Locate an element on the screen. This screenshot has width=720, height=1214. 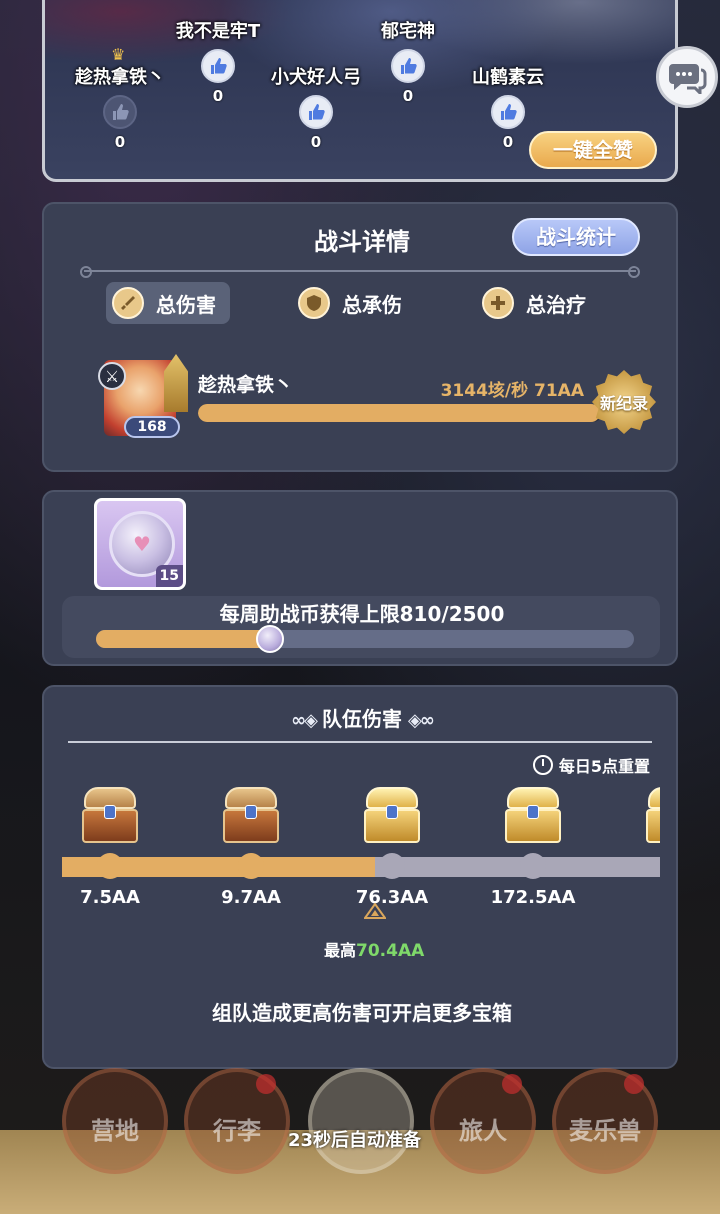
chest-threshold: 30 is located at coordinates (639, 897).